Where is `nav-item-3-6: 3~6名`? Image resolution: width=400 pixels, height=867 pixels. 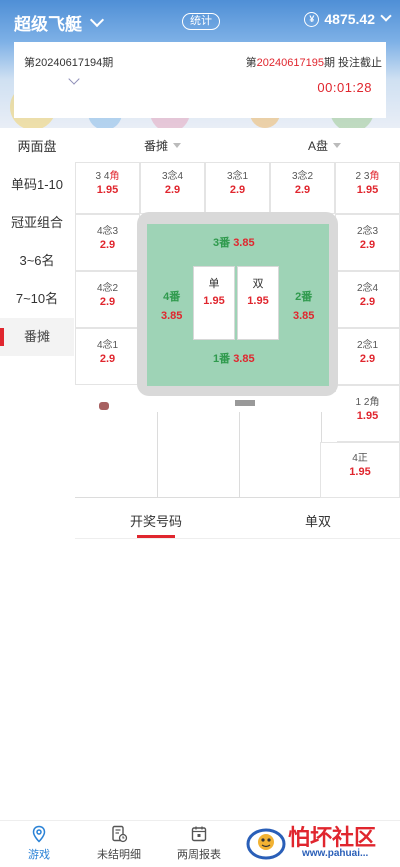 nav-item-3-6: 3~6名 is located at coordinates (37, 261).